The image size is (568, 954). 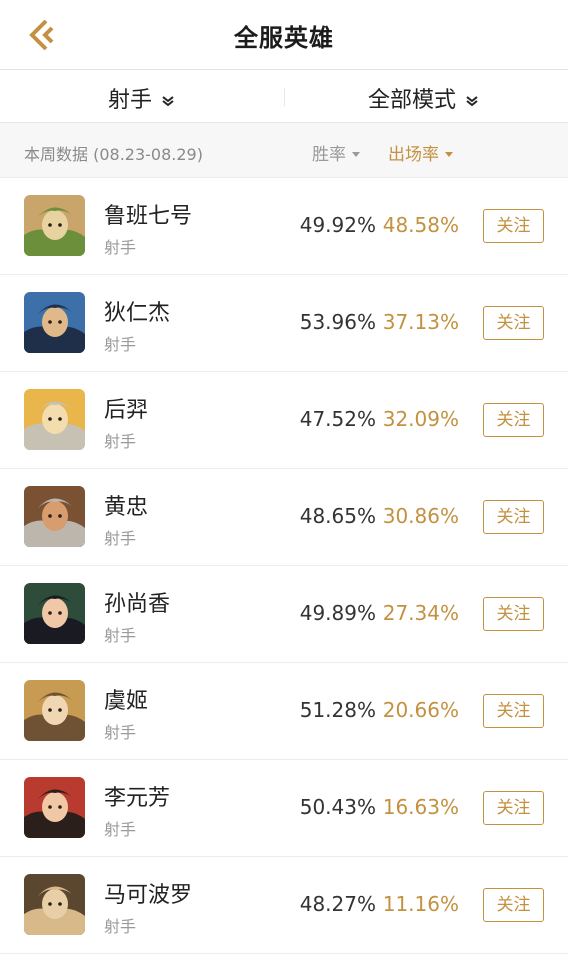 What do you see at coordinates (337, 516) in the screenshot?
I see `hero-winrate: 48.65%` at bounding box center [337, 516].